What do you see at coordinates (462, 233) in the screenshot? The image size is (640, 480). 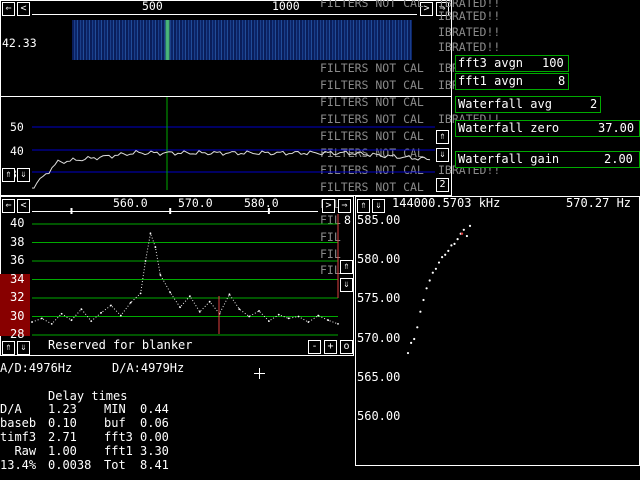 I see `af-red-point` at bounding box center [462, 233].